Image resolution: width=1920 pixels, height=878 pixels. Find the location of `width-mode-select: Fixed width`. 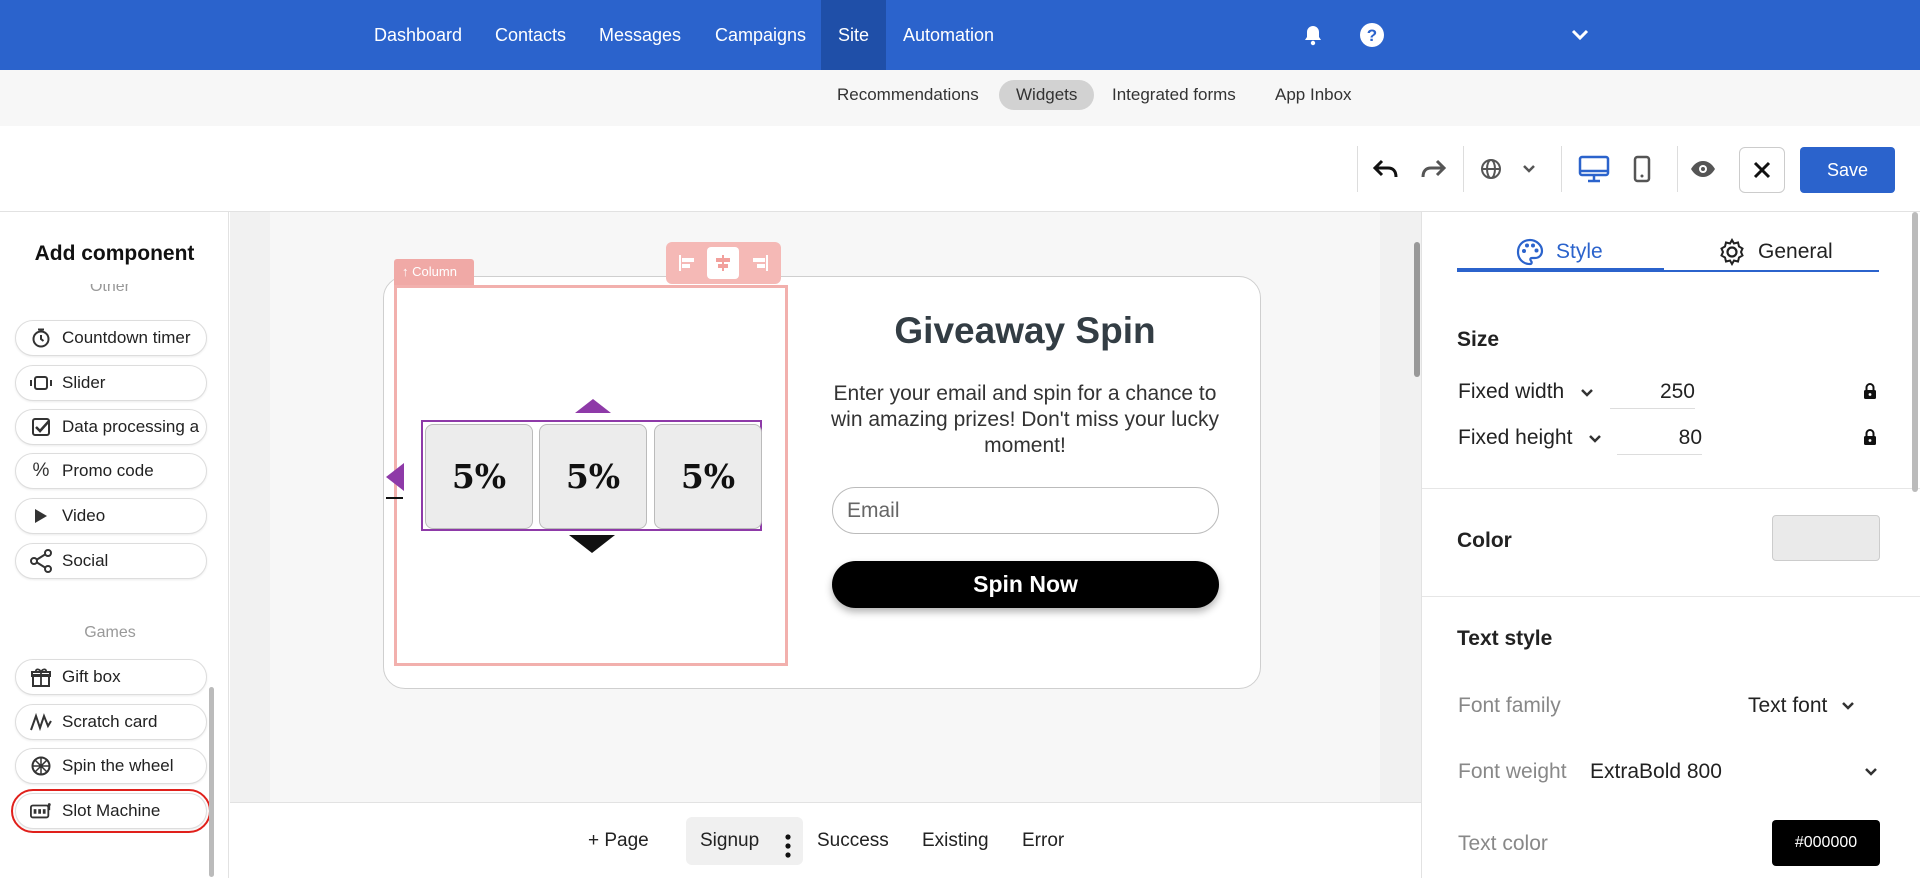

width-mode-select: Fixed width is located at coordinates (1526, 392).